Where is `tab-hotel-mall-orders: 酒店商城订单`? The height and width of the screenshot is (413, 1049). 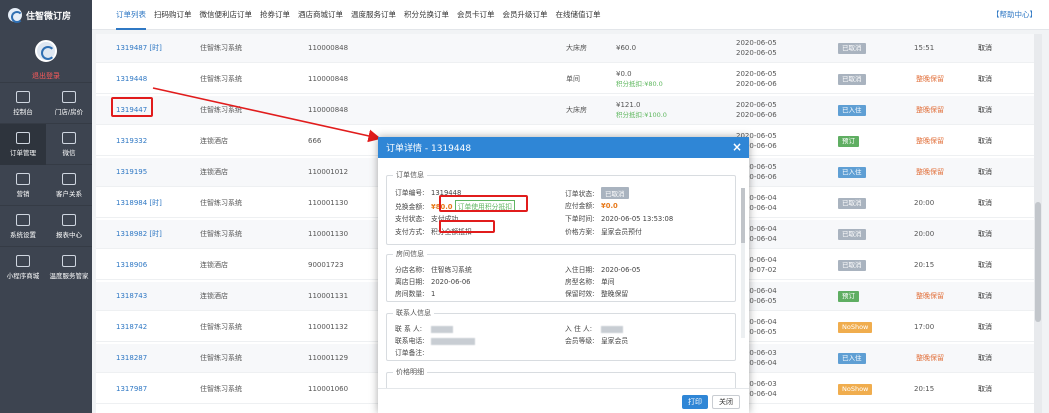 tab-hotel-mall-orders: 酒店商城订单 is located at coordinates (320, 15).